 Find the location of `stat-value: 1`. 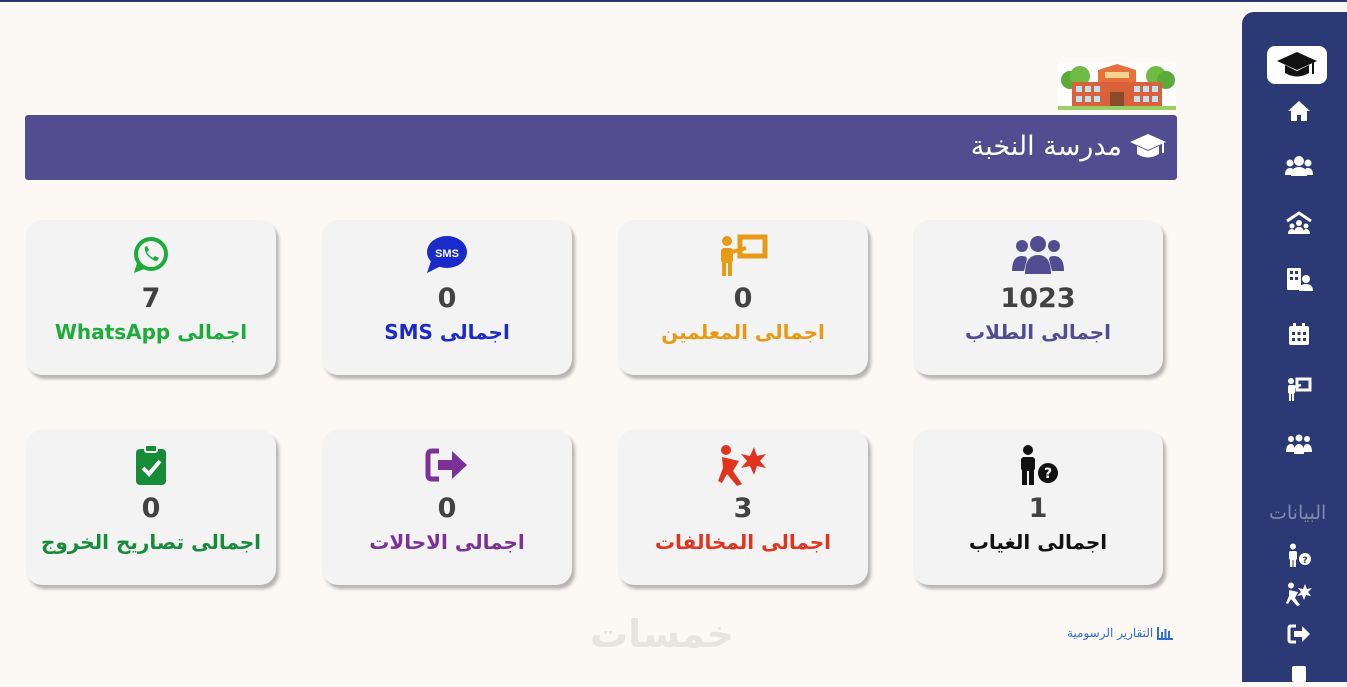

stat-value: 1 is located at coordinates (1038, 508).